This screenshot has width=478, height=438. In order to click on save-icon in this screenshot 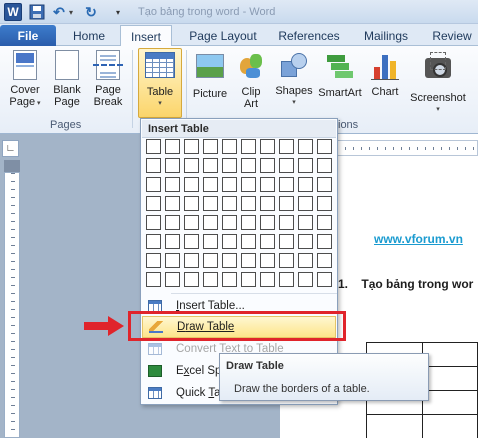, I will do `click(37, 12)`.